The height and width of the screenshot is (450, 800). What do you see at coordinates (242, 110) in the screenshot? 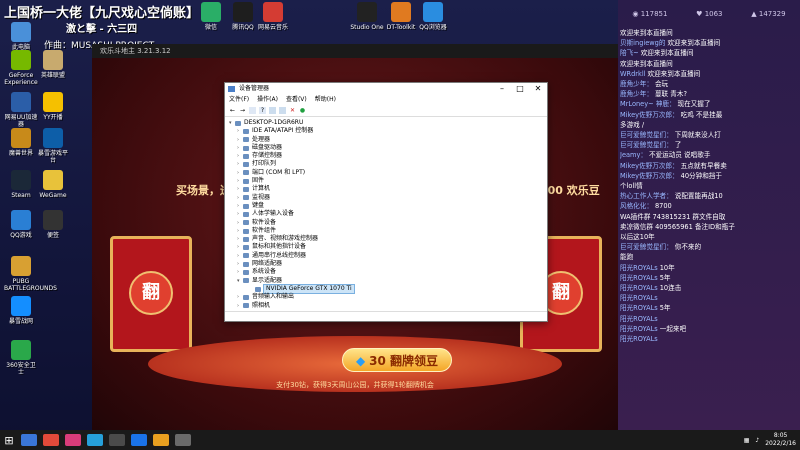
I see `forward-arrow-icon: →` at bounding box center [242, 110].